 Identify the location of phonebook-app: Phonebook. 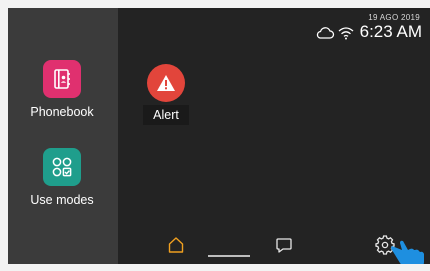
(62, 89).